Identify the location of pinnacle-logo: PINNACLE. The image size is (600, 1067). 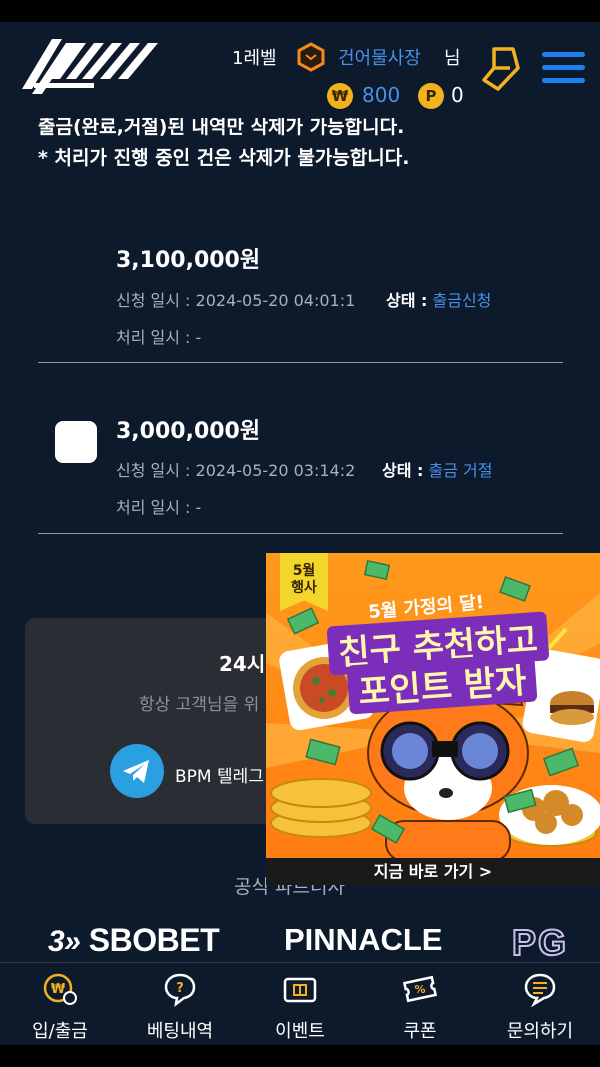
(363, 939).